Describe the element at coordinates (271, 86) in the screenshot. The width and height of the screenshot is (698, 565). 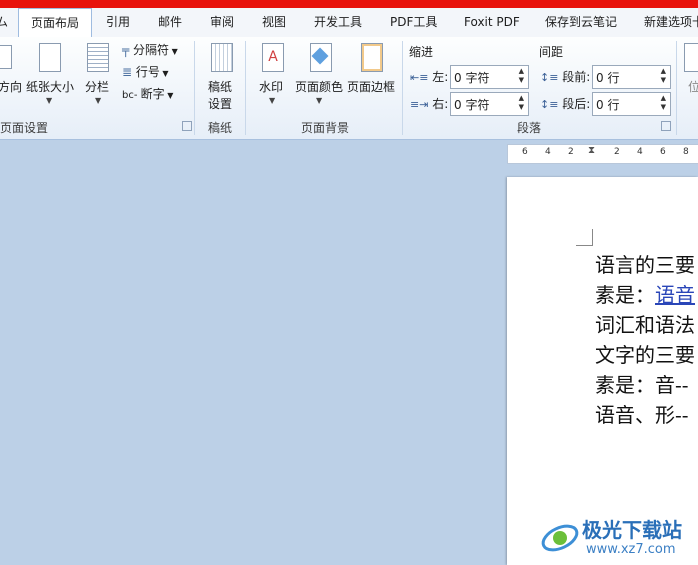
I see `watermark-button: 水印` at that location.